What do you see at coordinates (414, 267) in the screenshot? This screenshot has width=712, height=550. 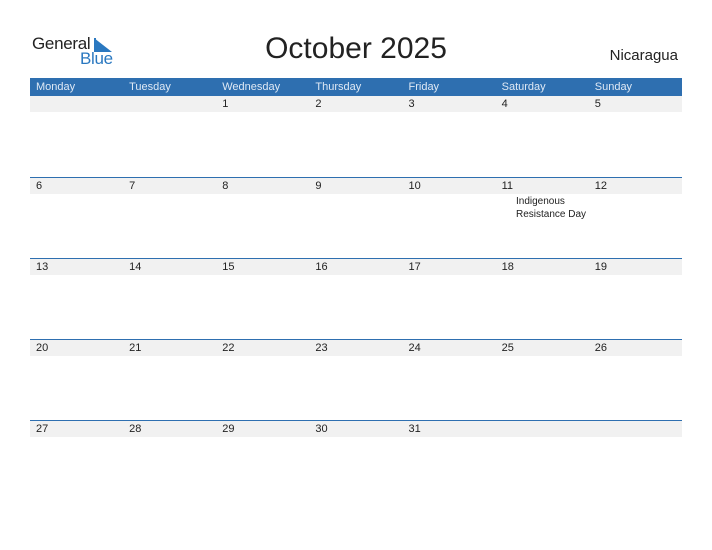 I see `day-number: 17` at bounding box center [414, 267].